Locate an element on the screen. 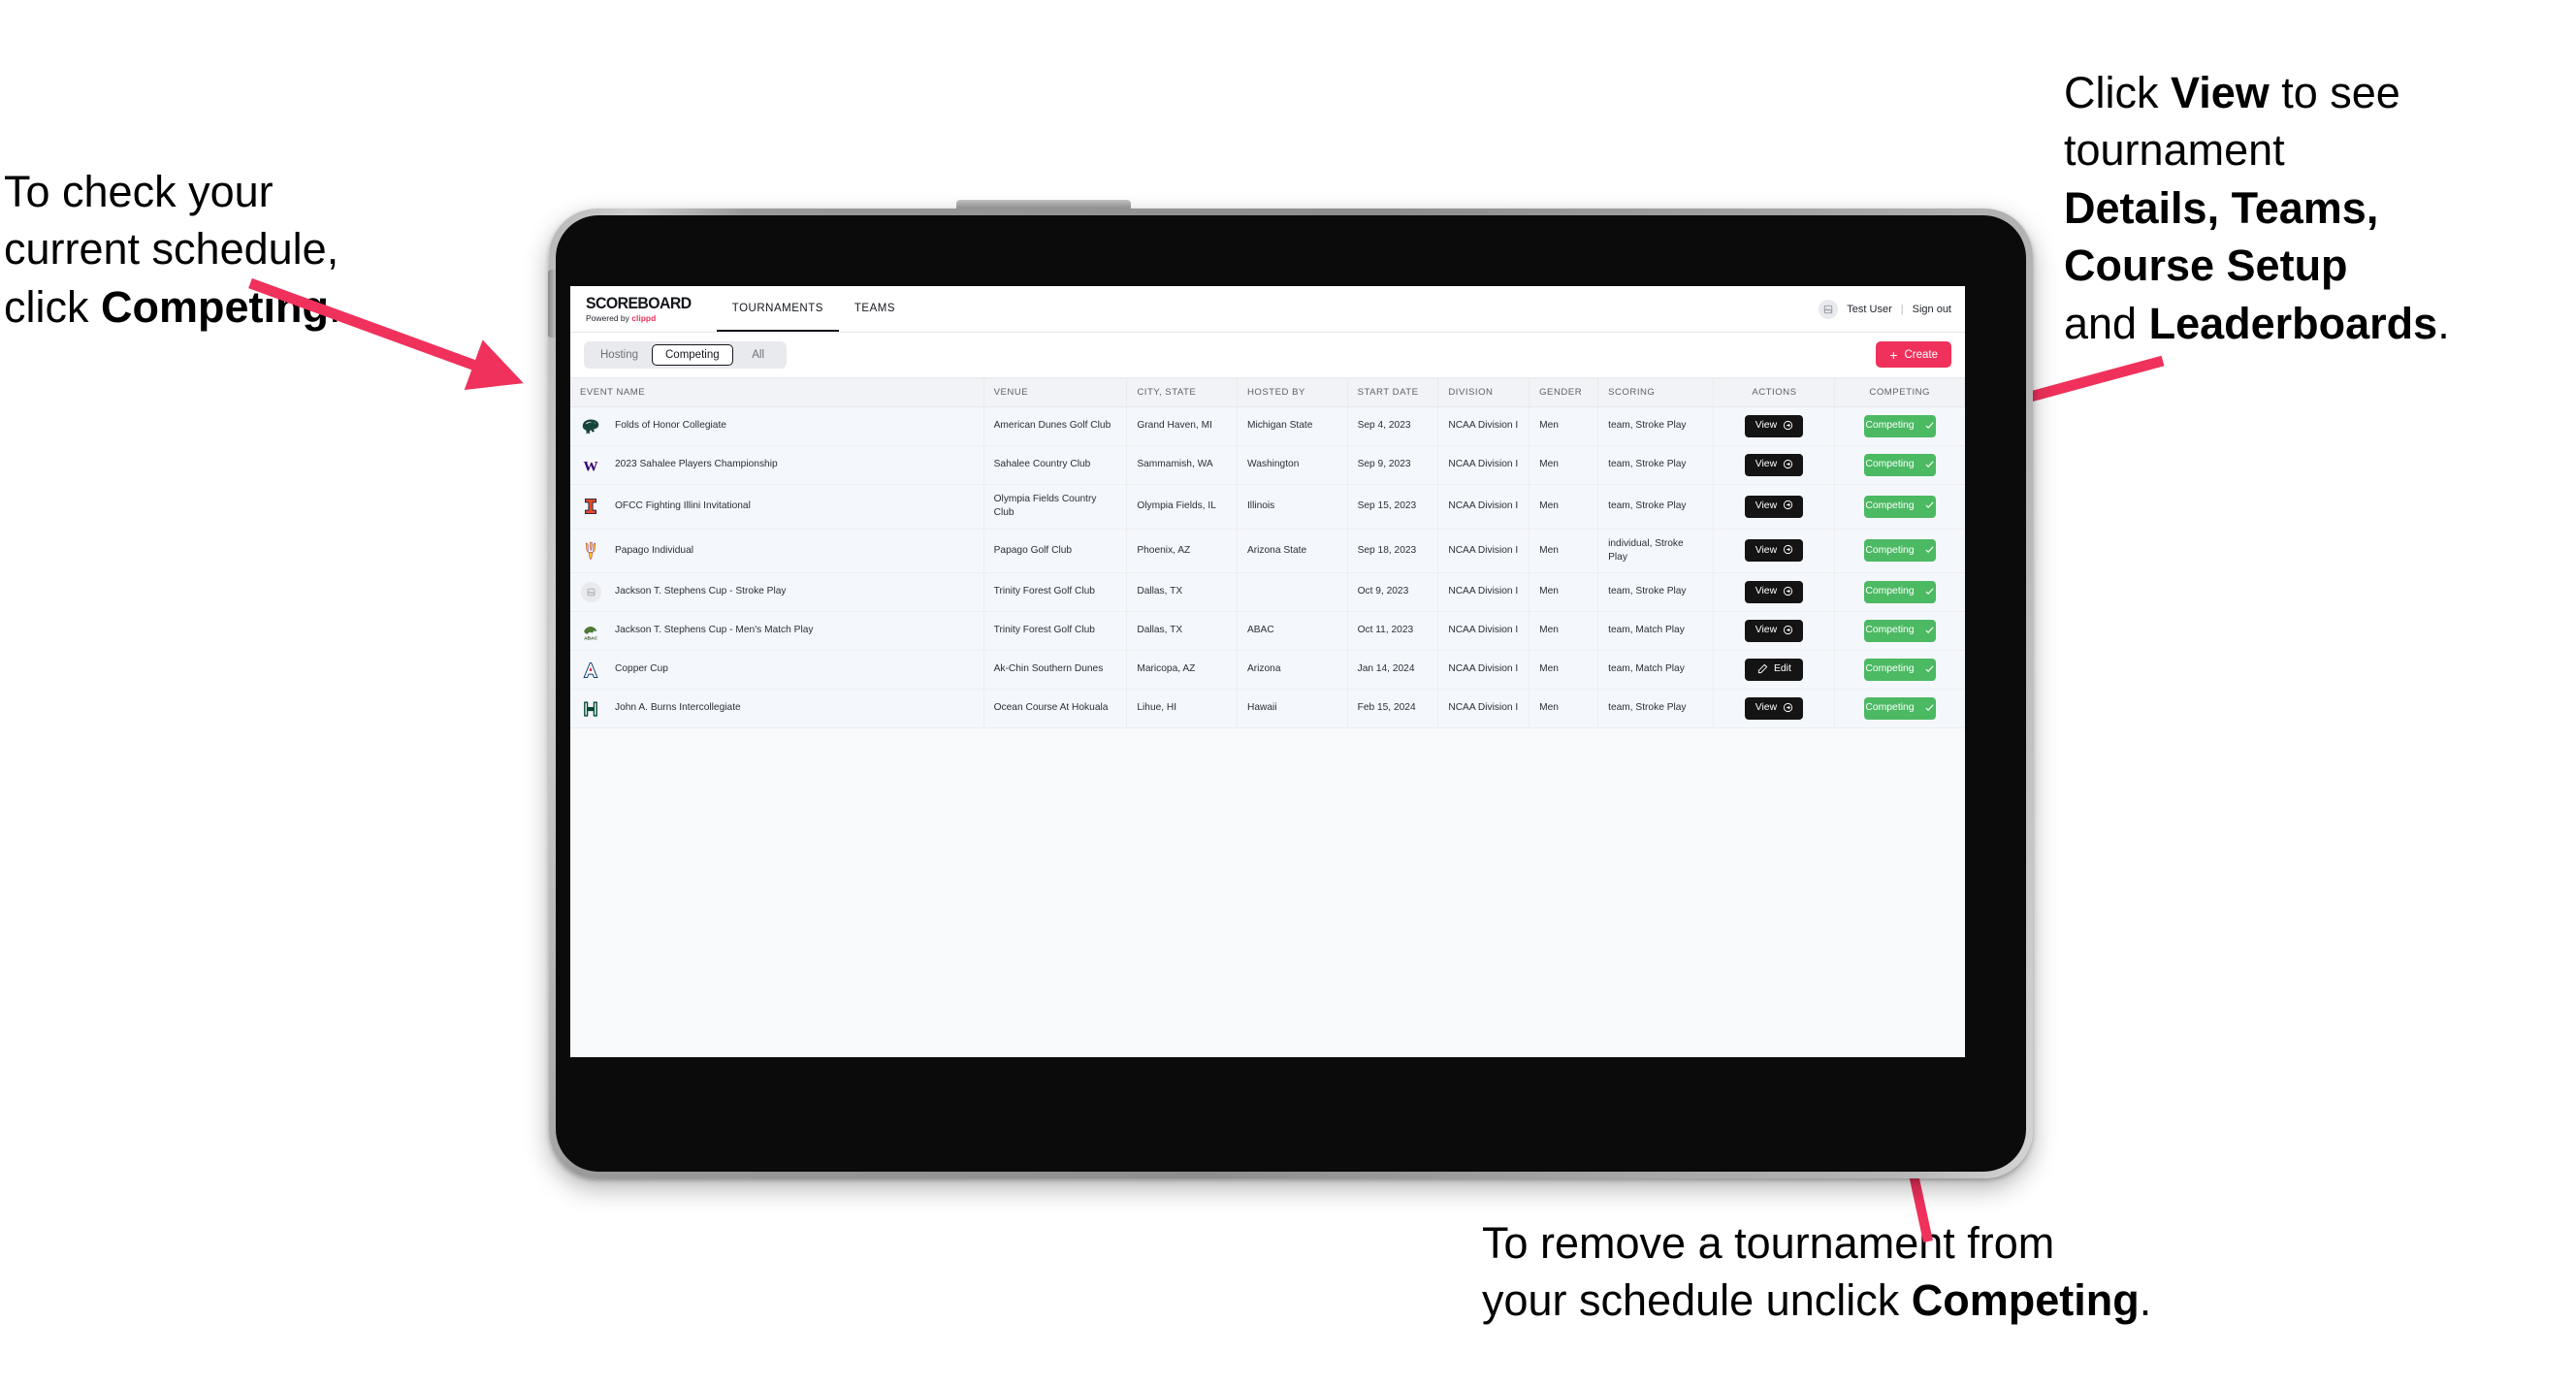 Image resolution: width=2576 pixels, height=1386 pixels. cell-venue: American Dunes Golf Club is located at coordinates (1055, 426).